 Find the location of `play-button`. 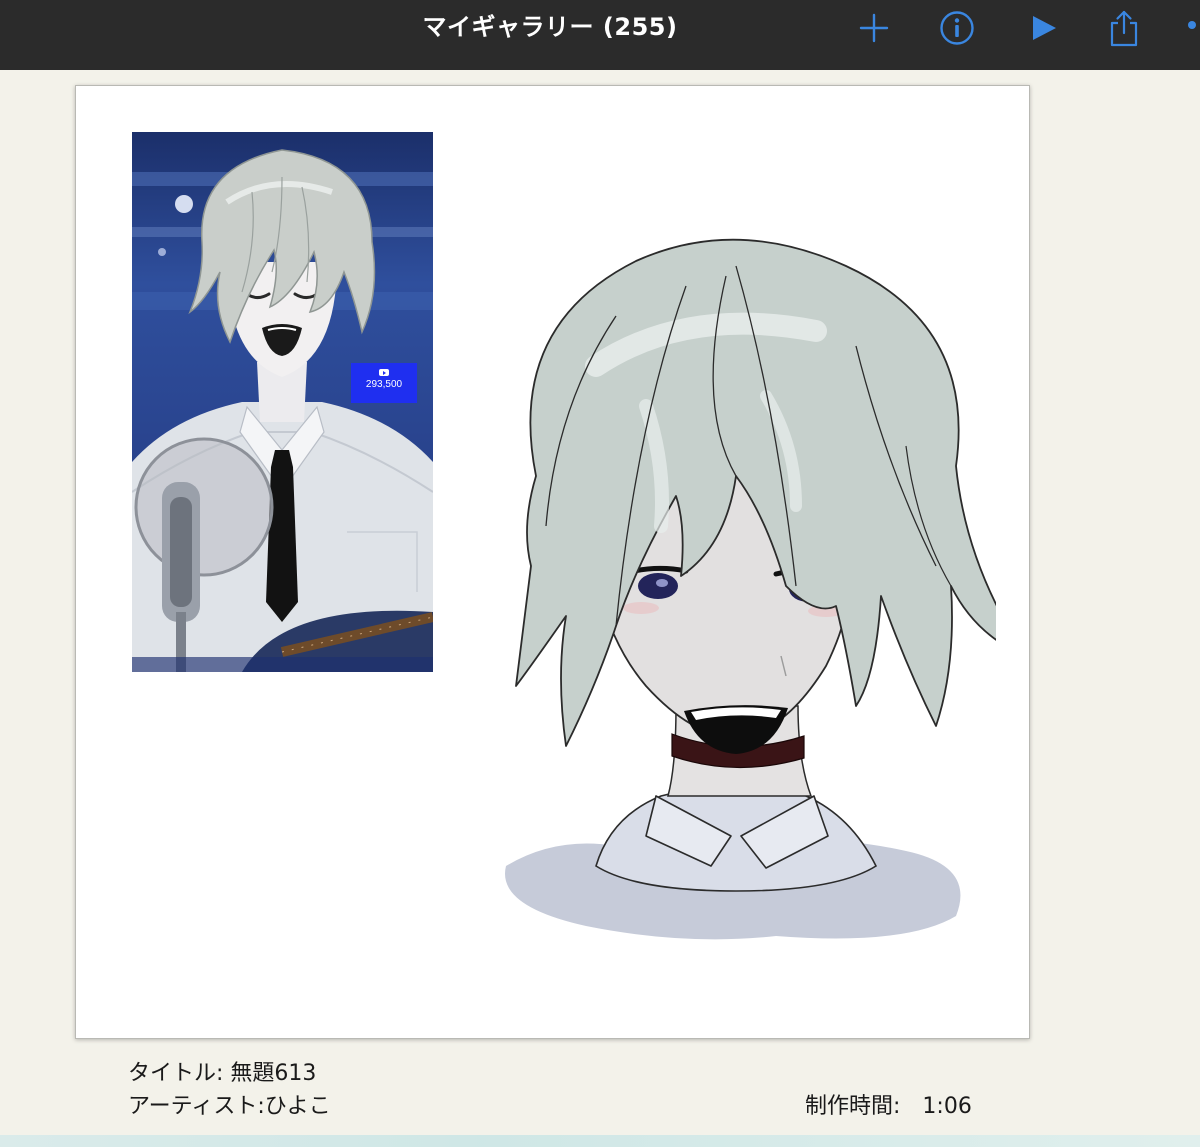

play-button is located at coordinates (1043, 28).